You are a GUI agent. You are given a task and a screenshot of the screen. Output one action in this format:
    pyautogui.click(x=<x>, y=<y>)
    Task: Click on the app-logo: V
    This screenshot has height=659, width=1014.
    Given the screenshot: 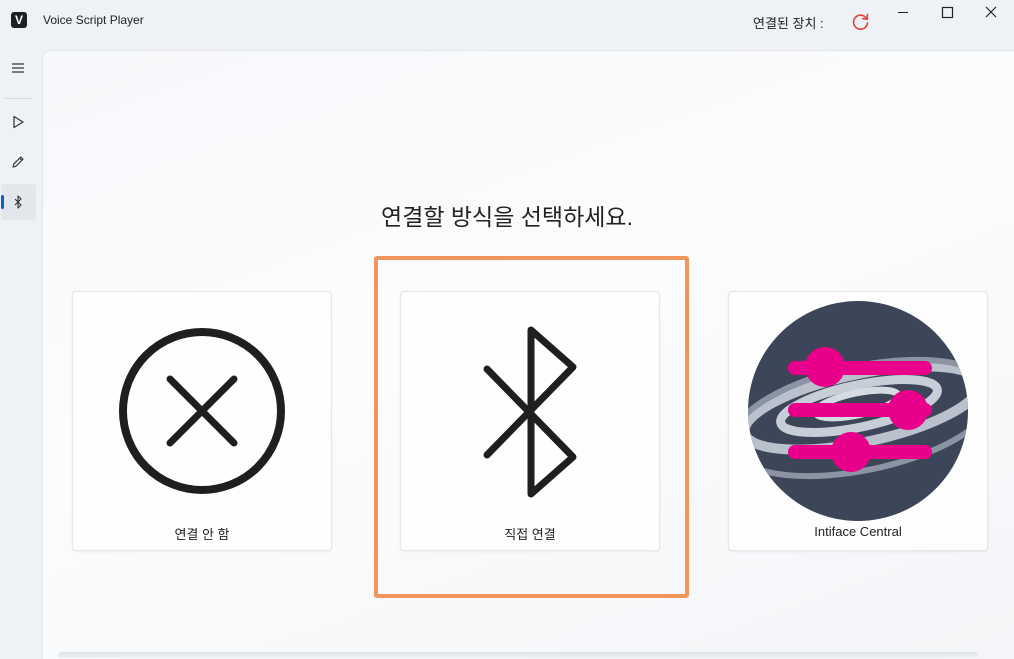 What is the action you would take?
    pyautogui.click(x=19, y=20)
    